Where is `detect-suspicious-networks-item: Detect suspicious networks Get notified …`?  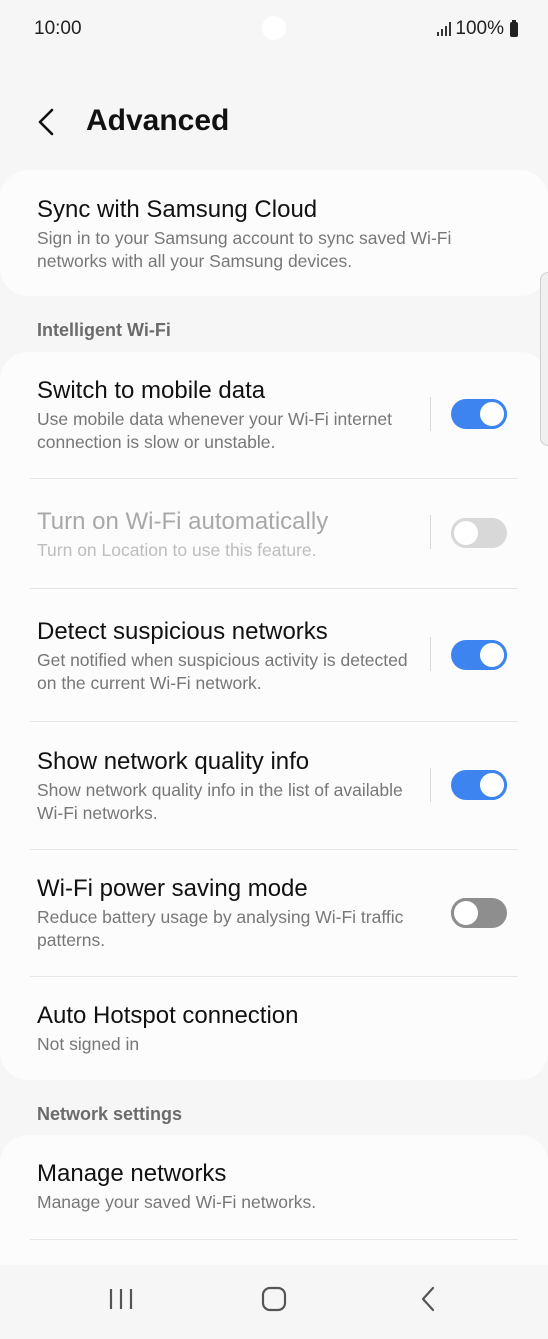
detect-suspicious-networks-item: Detect suspicious networks Get notified … is located at coordinates (277, 656).